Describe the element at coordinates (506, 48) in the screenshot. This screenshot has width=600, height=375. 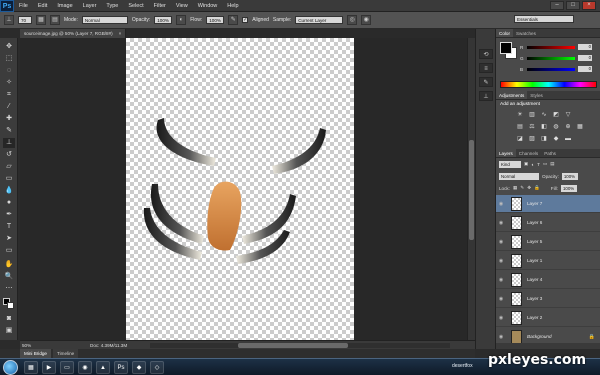
I see `color-panel-foreground-swatch` at that location.